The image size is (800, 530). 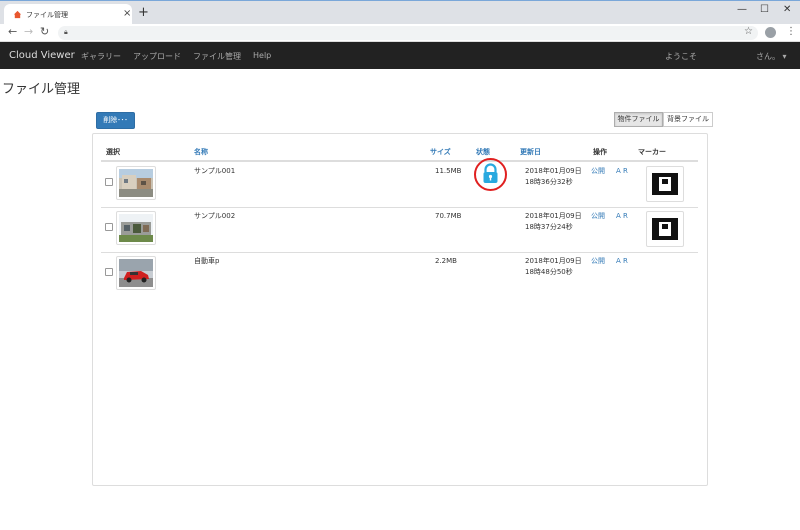 What do you see at coordinates (157, 56) in the screenshot?
I see `nav-upload: アップロード` at bounding box center [157, 56].